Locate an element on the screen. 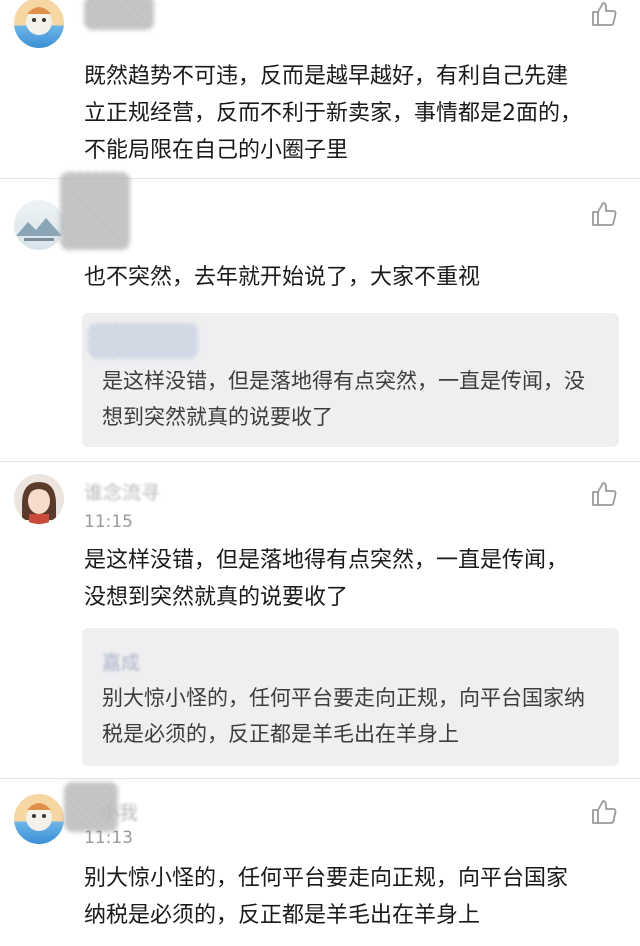 The width and height of the screenshot is (640, 946). comment-text: 是这样没错，但是落地得有点突然，一直是传闻，没想到突然就真的说要收了 is located at coordinates (326, 579).